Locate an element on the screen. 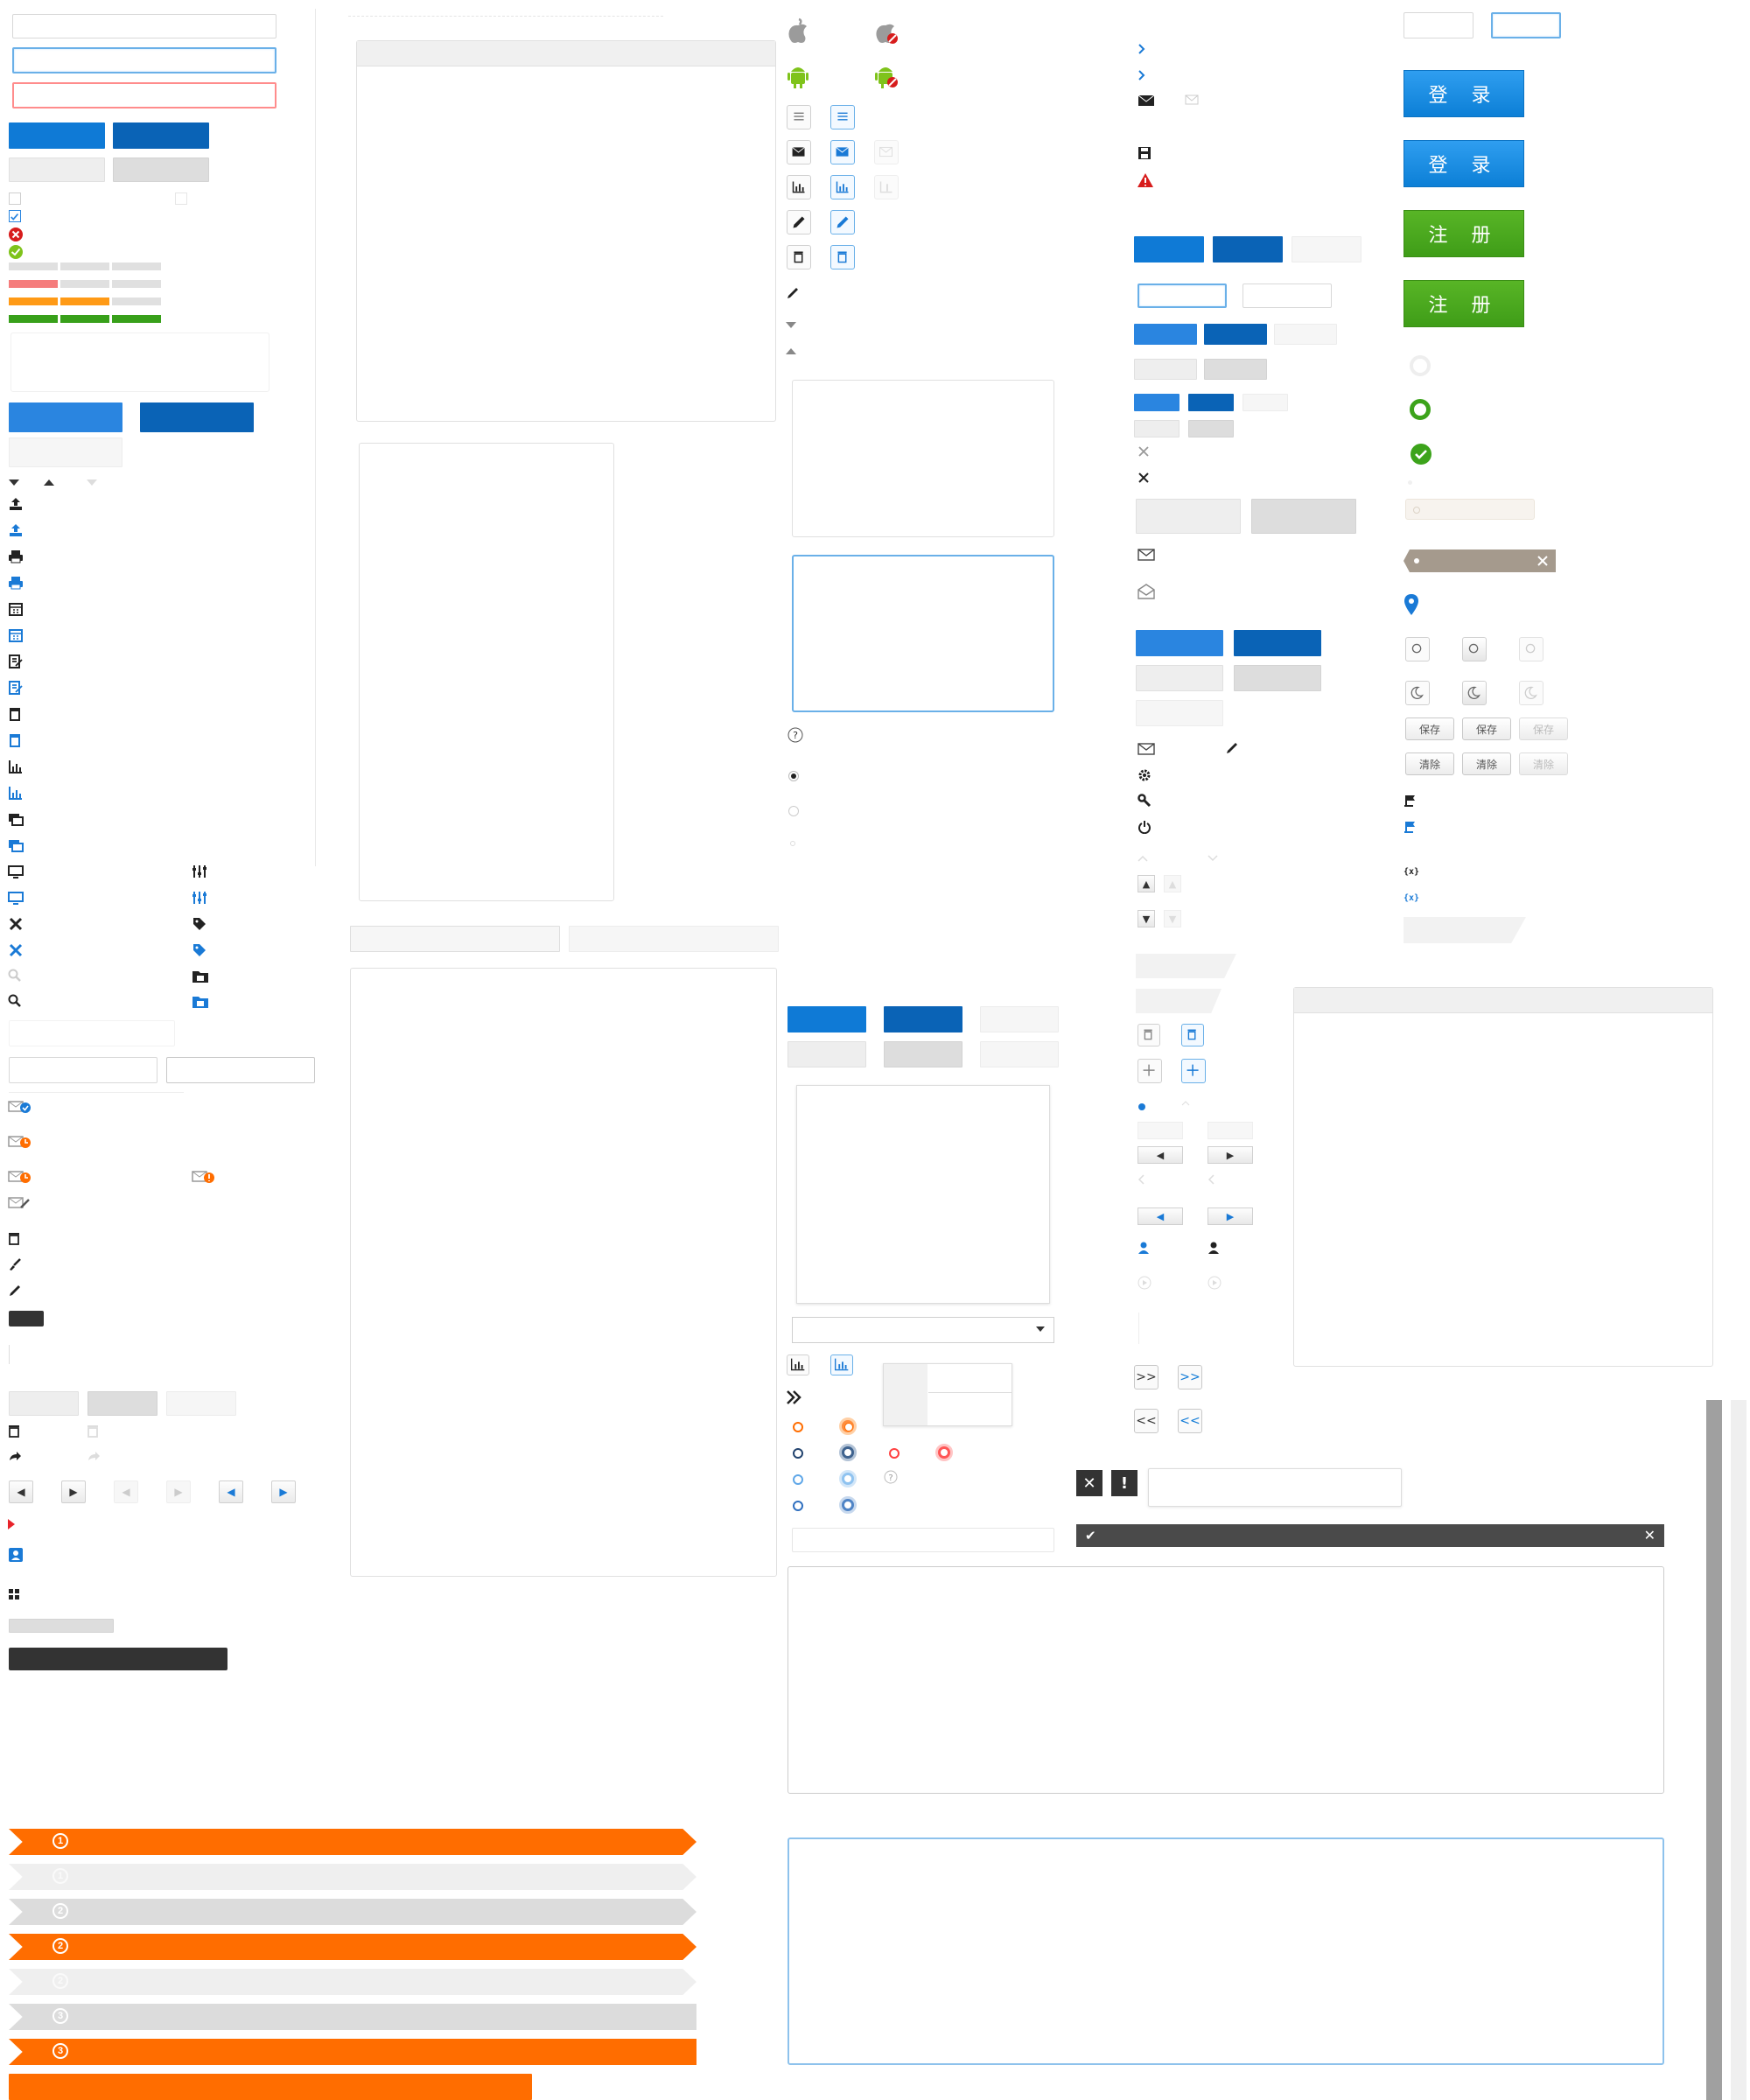 The width and height of the screenshot is (1750, 2100). contact-card-icon is located at coordinates (16, 1555).